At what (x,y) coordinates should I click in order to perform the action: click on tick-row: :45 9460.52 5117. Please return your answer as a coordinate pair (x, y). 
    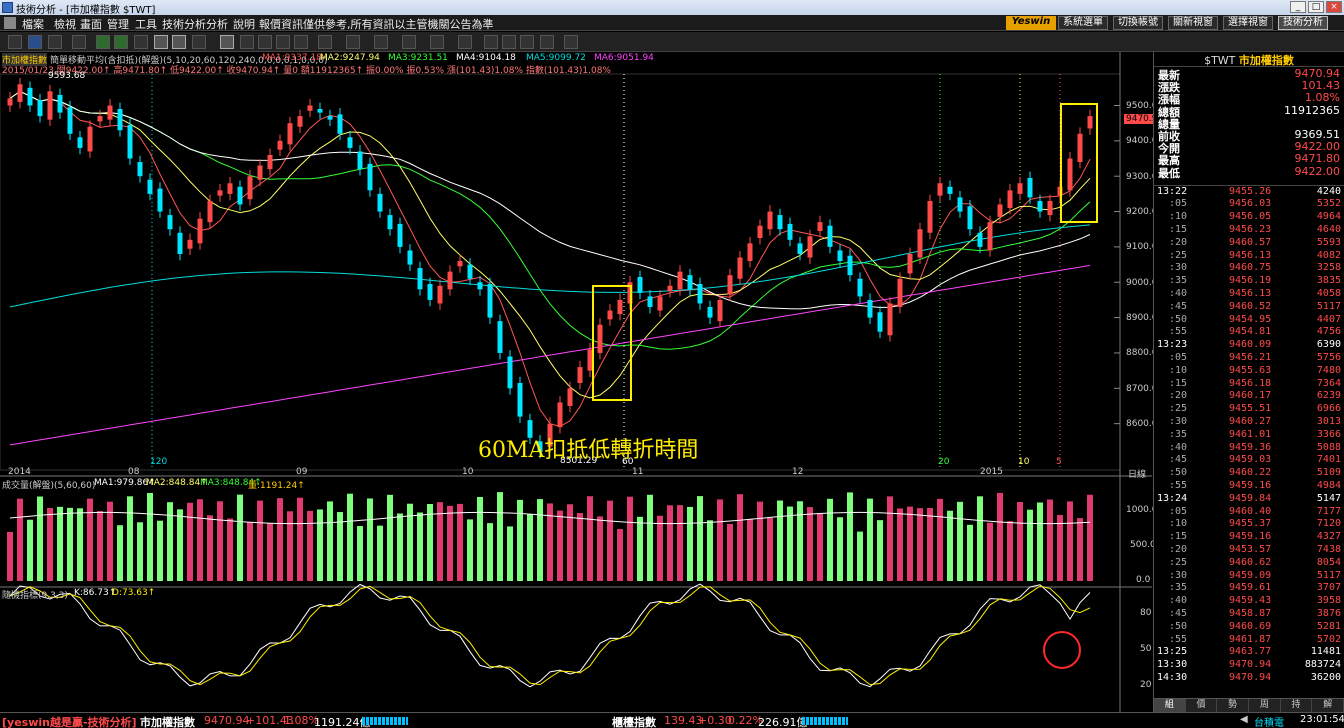
    Looking at the image, I should click on (1249, 307).